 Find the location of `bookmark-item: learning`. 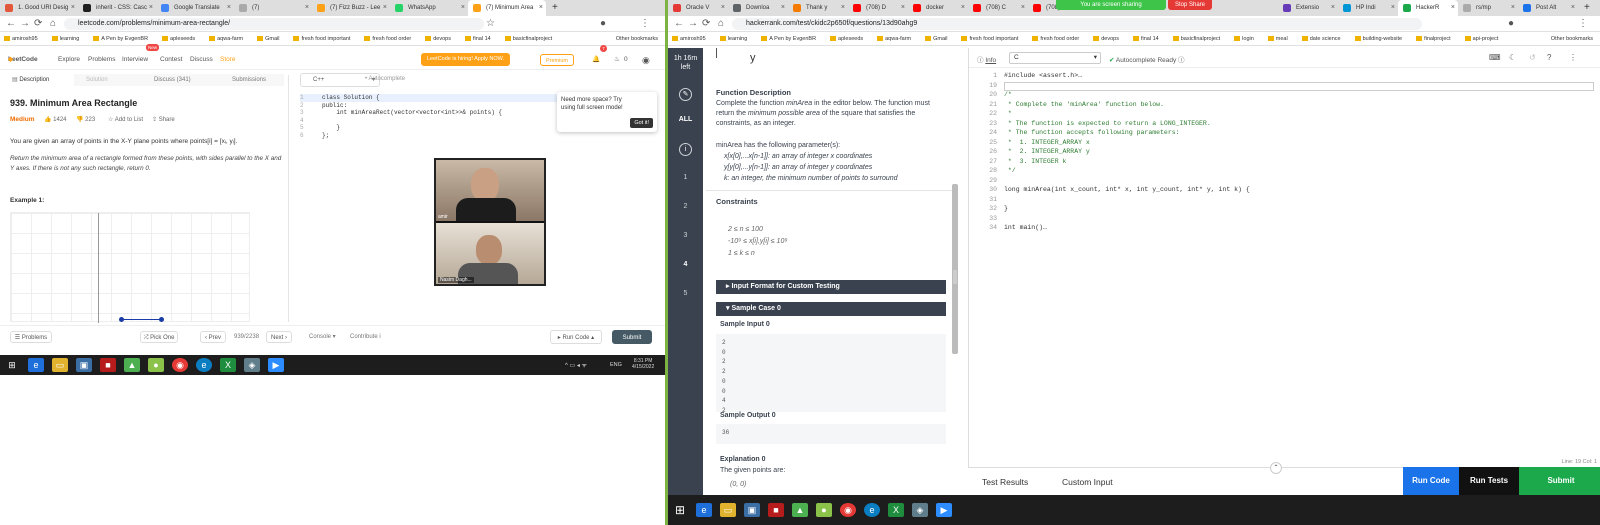

bookmark-item: learning is located at coordinates (69, 39).